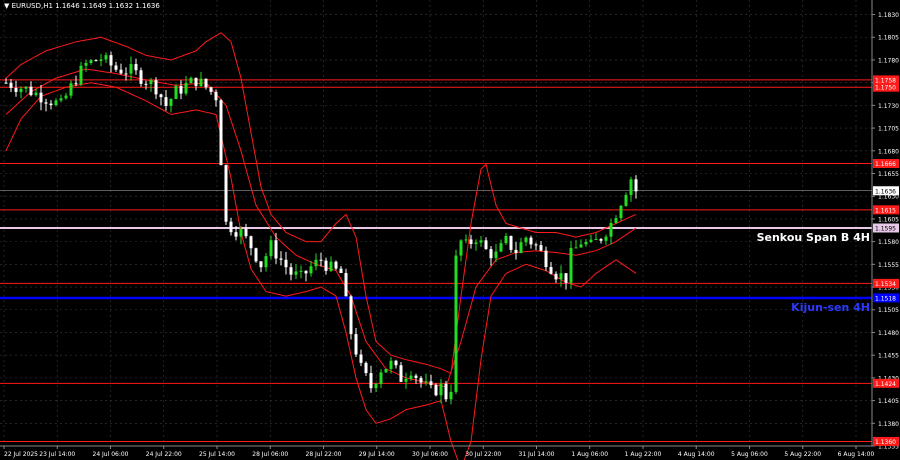 This screenshot has width=900, height=460. What do you see at coordinates (377, 454) in the screenshot?
I see `time-tick-label: 29 Jul 14:00` at bounding box center [377, 454].